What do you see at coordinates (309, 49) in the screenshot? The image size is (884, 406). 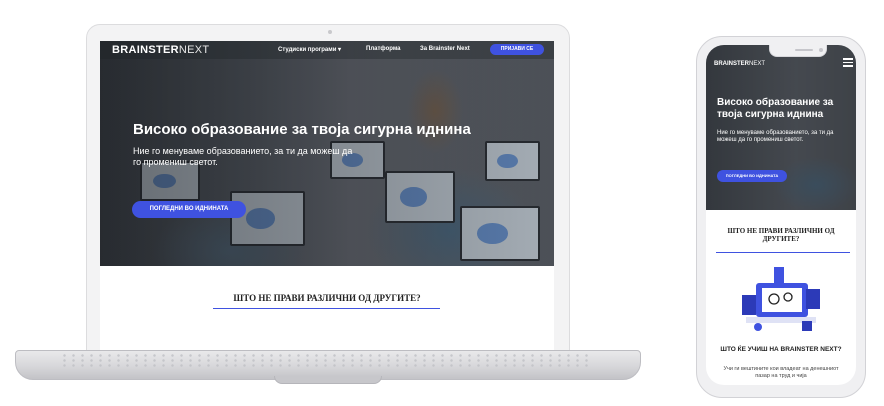 I see `nav-programs-link: Студиски програми ▾` at bounding box center [309, 49].